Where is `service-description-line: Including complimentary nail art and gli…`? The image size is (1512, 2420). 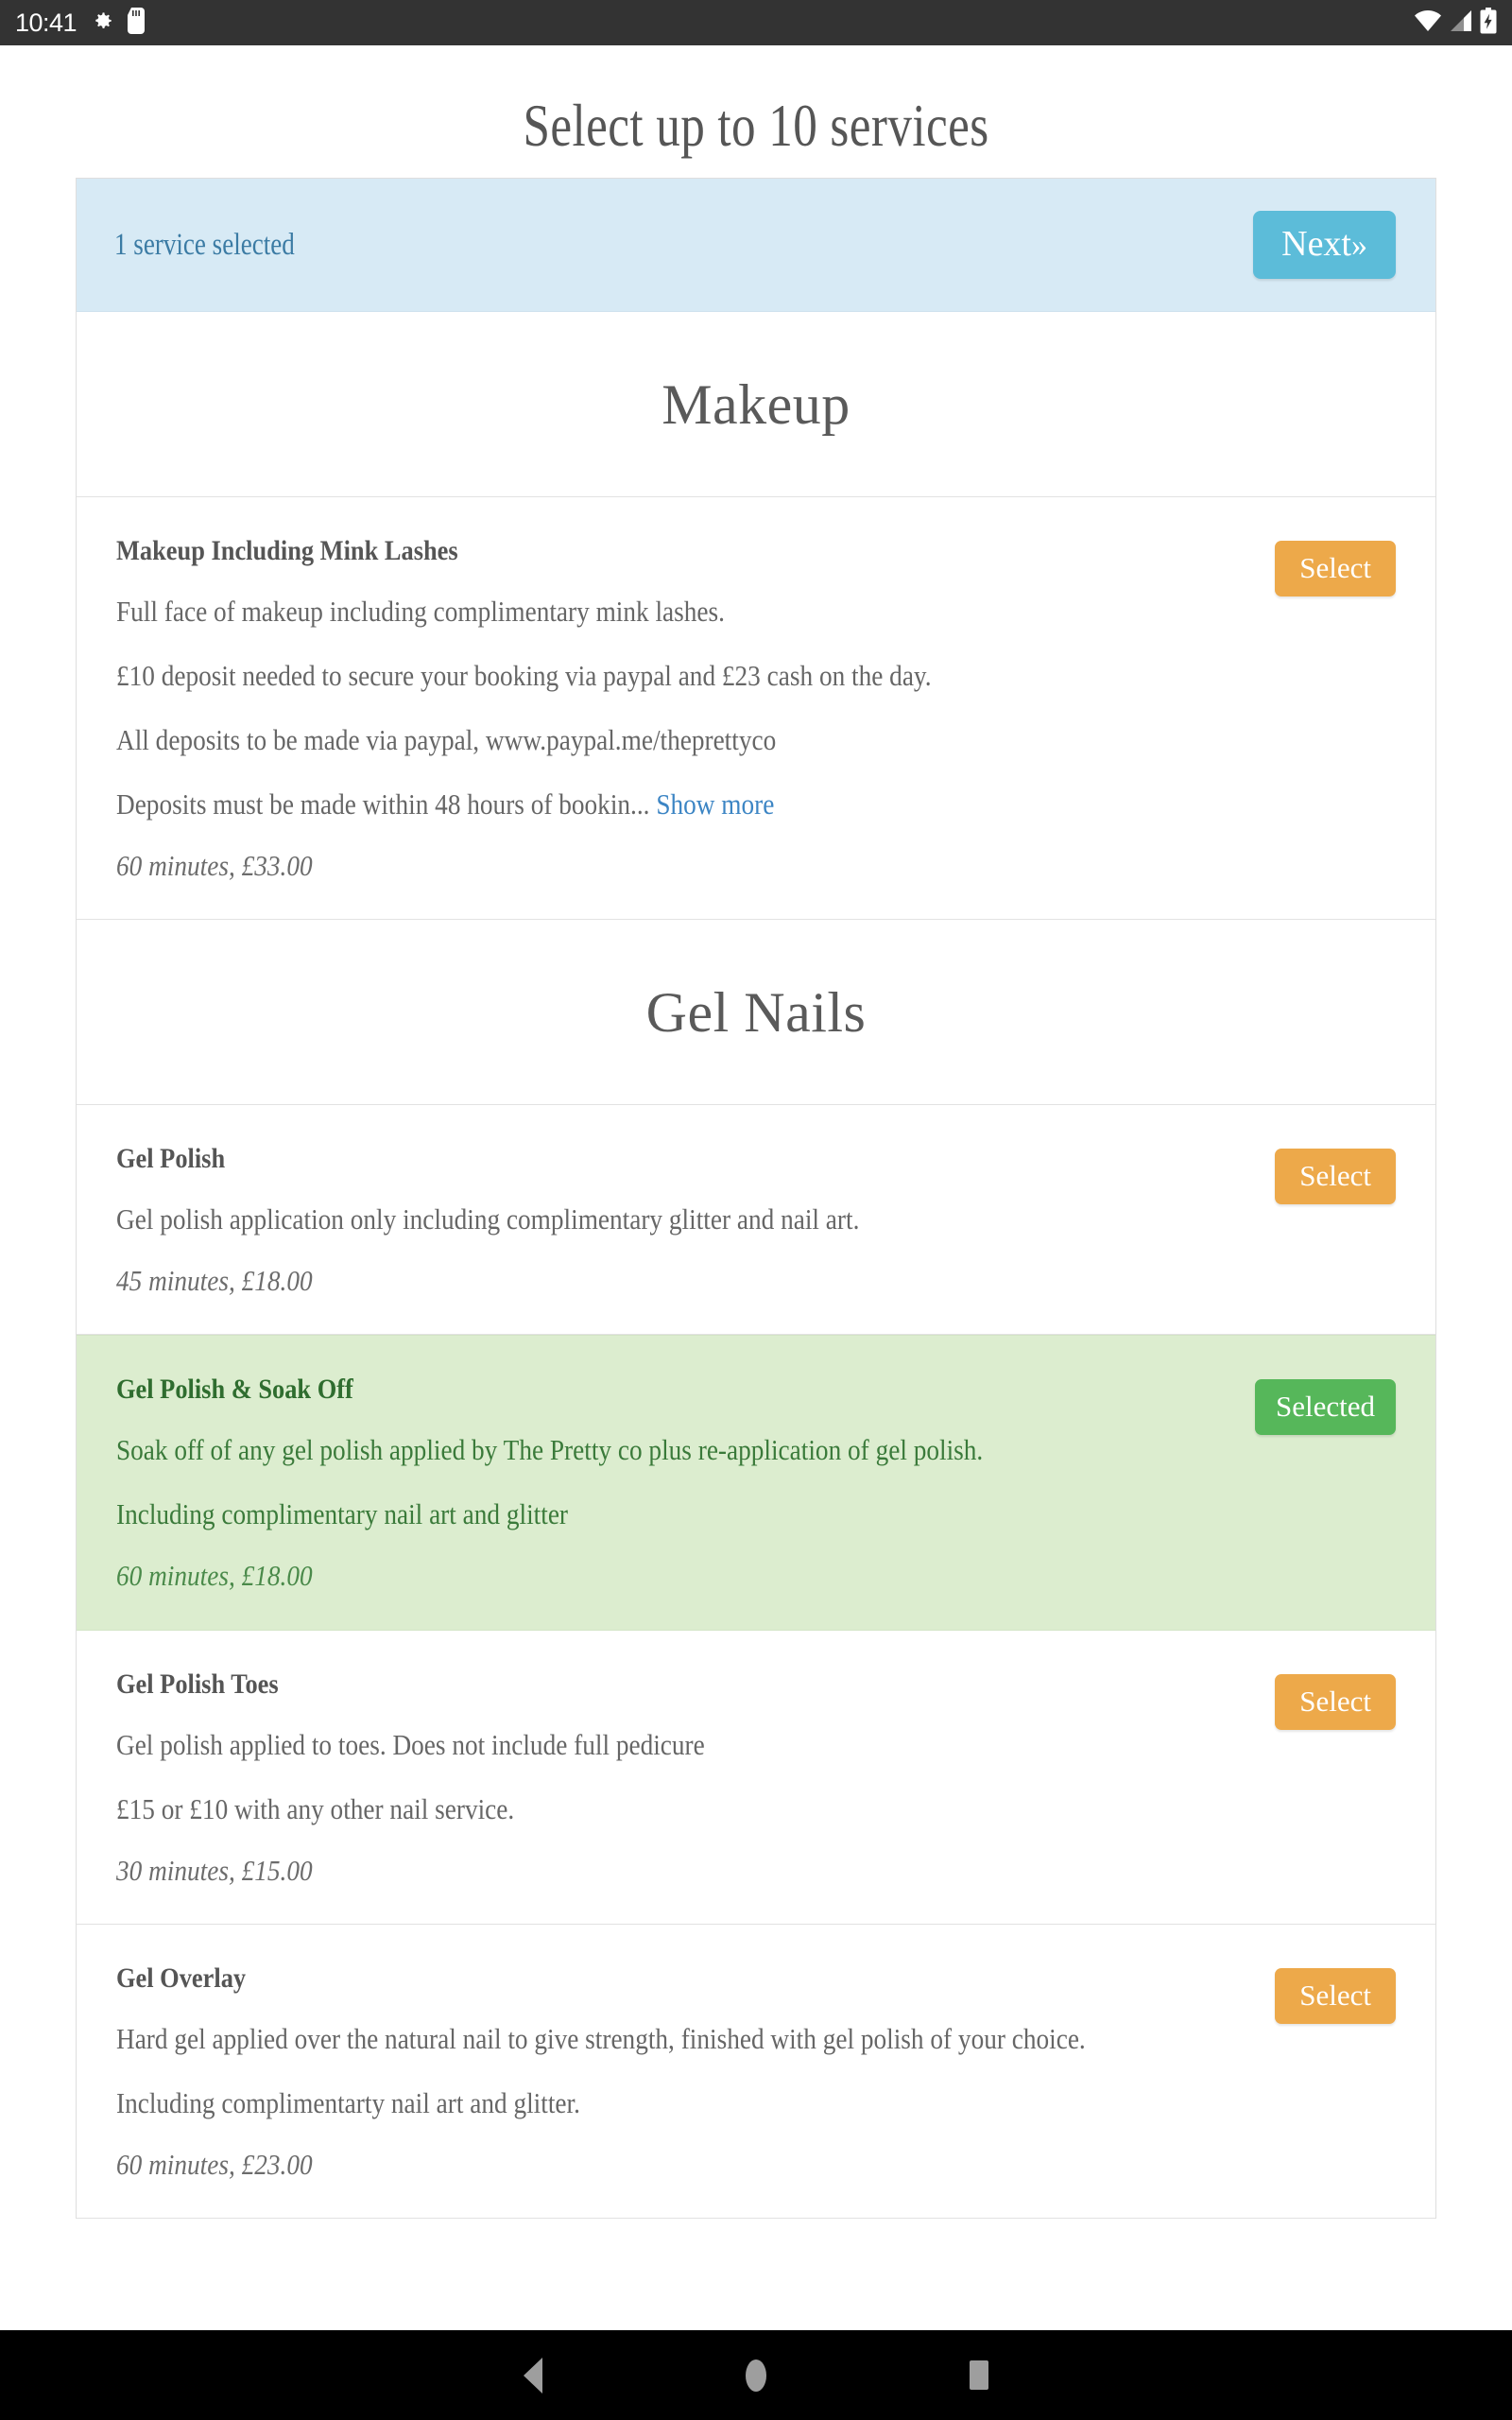
service-description-line: Including complimentary nail art and gli… is located at coordinates (342, 1514).